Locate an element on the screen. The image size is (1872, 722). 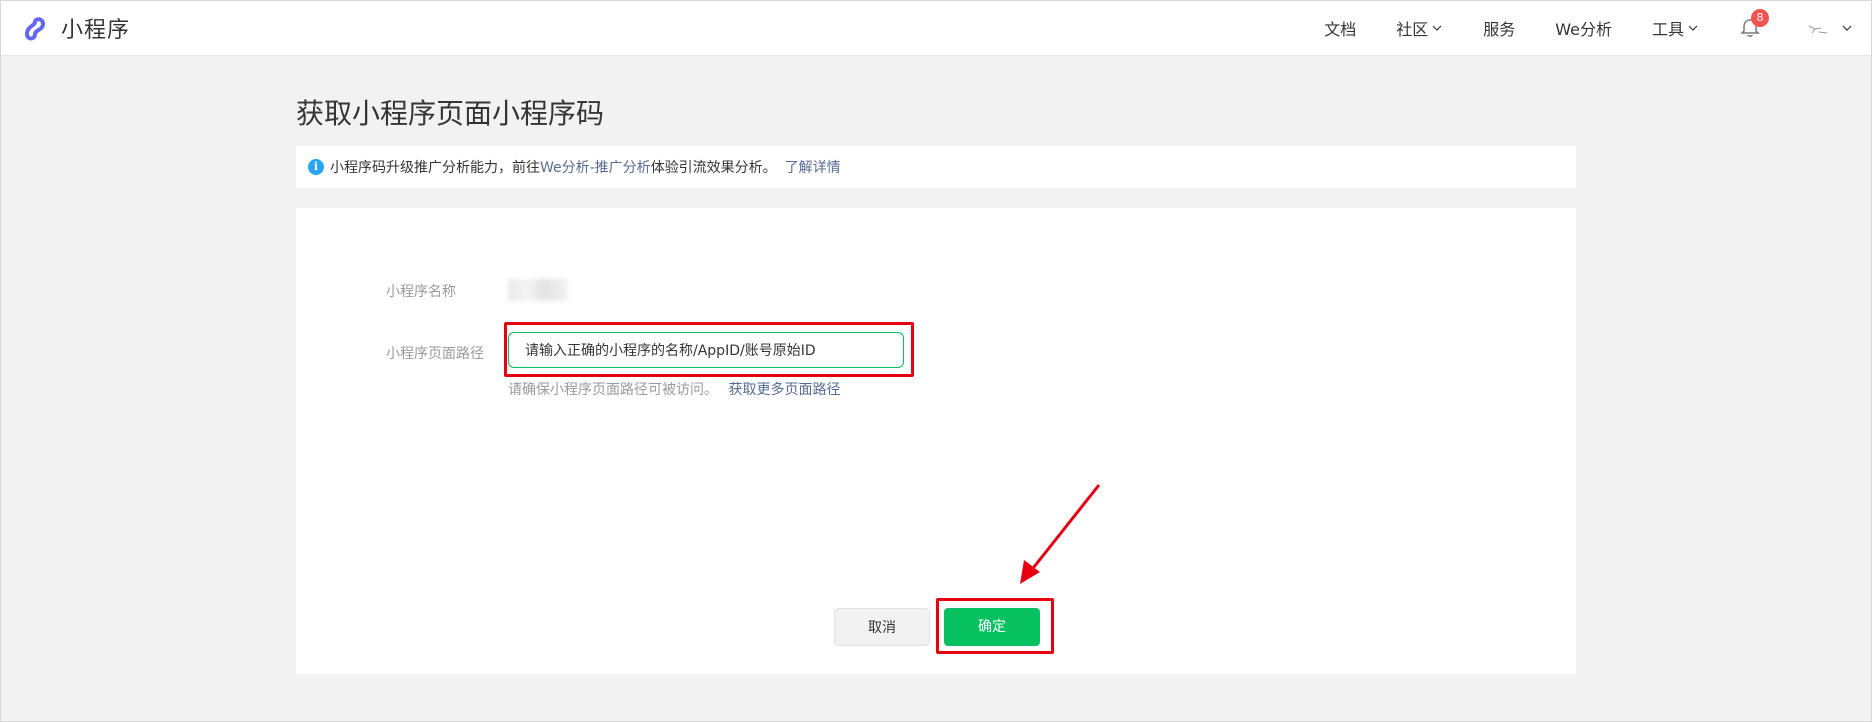
path-label: 小程序页面路径 is located at coordinates (435, 354).